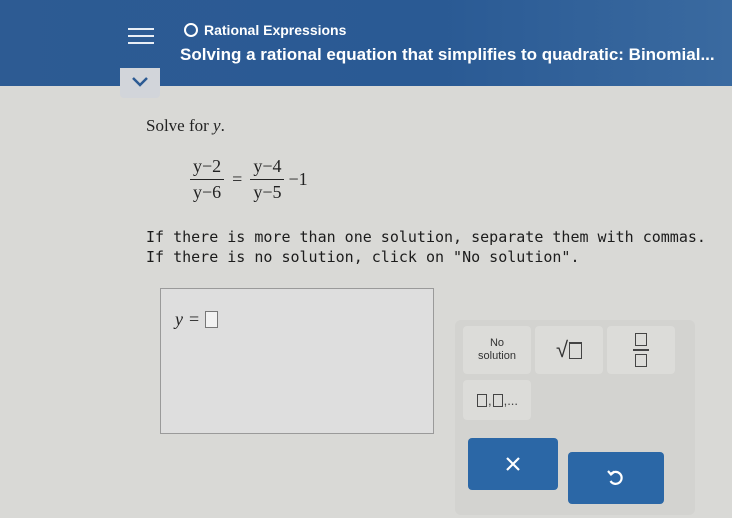 The width and height of the screenshot is (732, 518). I want to click on no-solution-line2: solution, so click(497, 356).